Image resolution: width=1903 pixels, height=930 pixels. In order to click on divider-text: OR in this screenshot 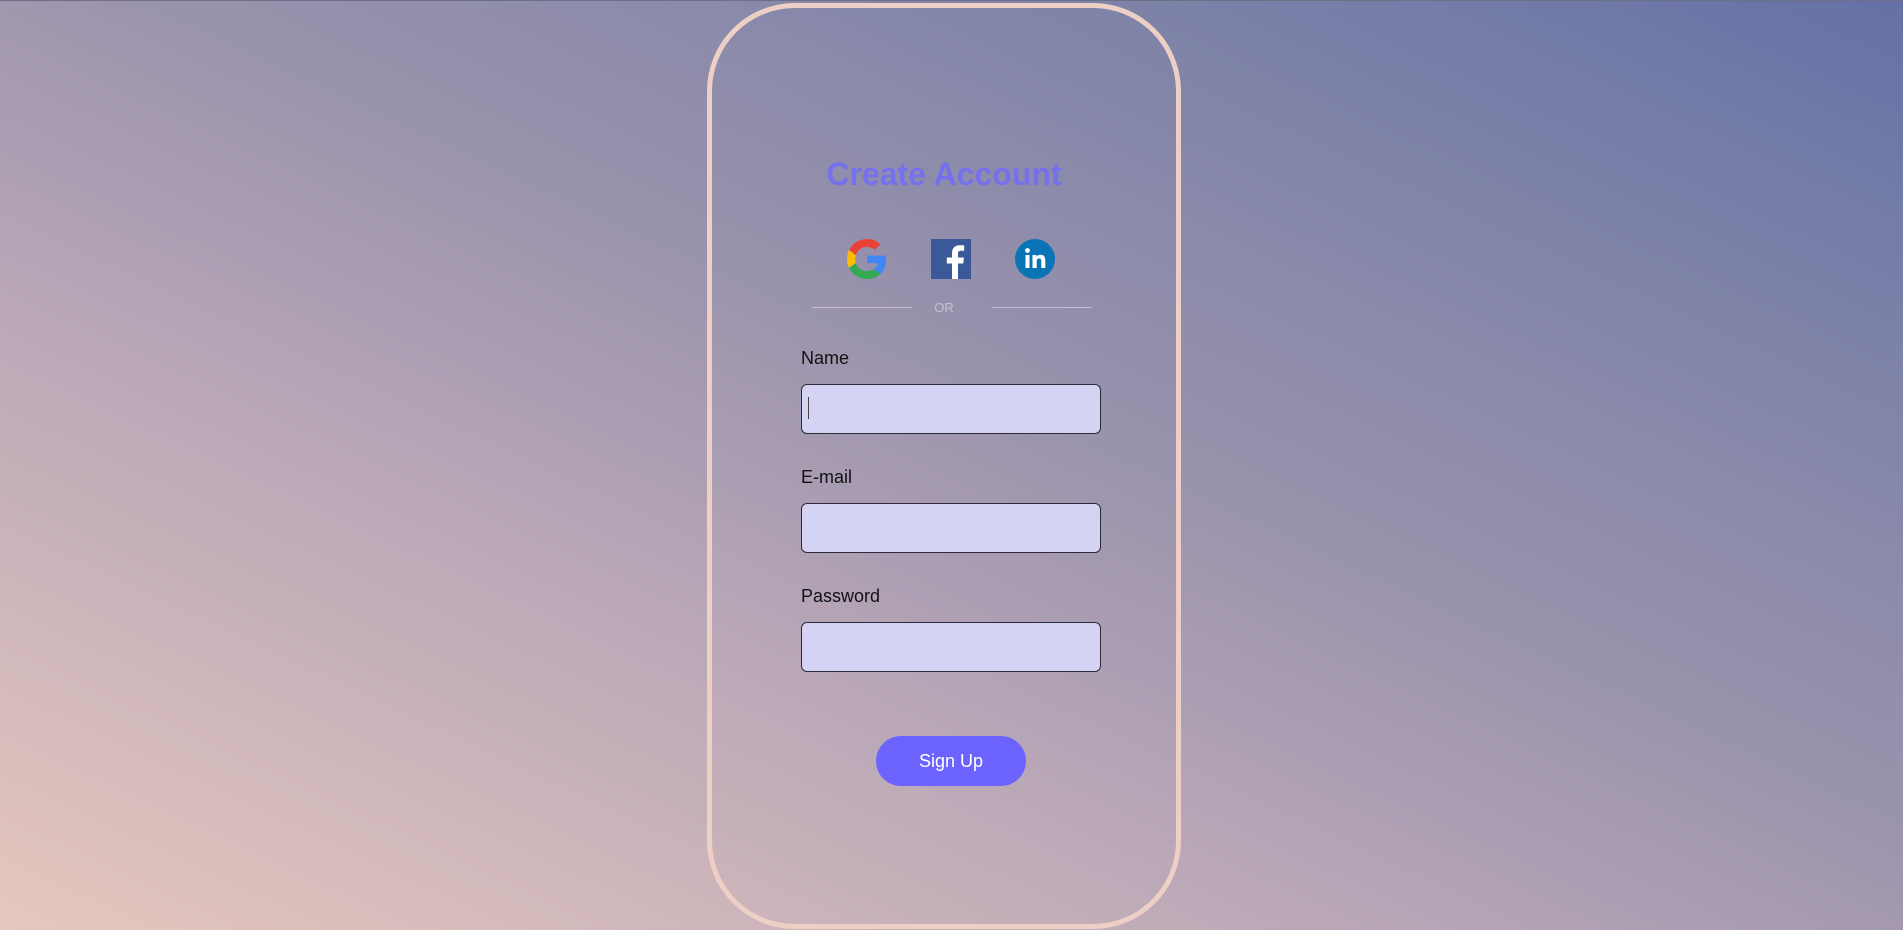, I will do `click(944, 307)`.